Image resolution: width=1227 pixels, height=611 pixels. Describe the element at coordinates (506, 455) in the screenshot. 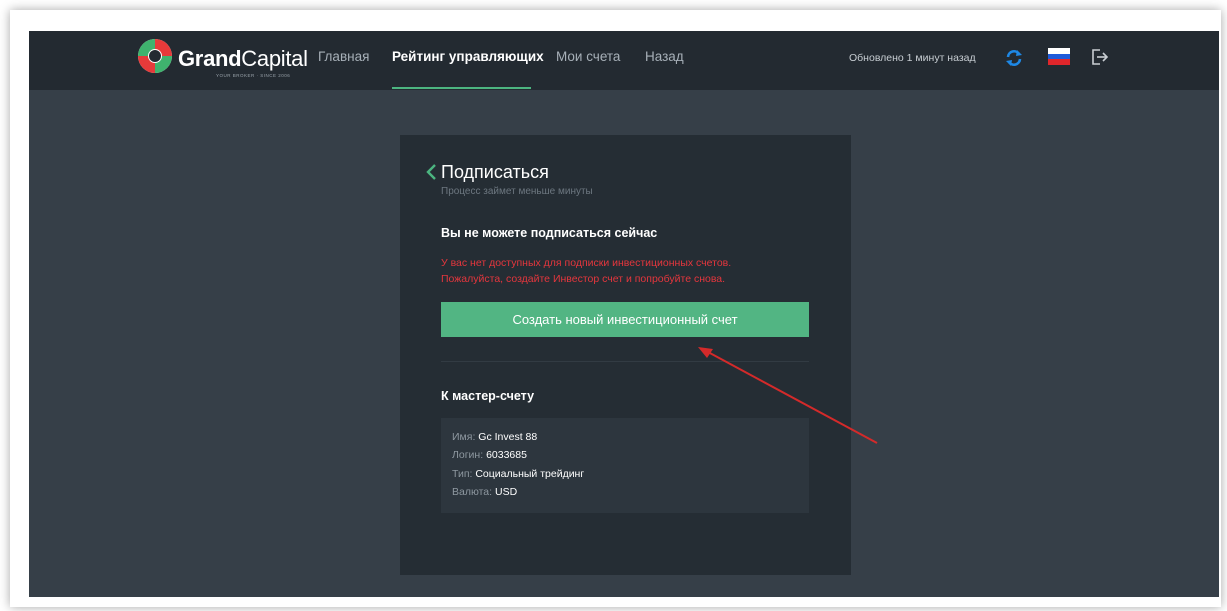

I see `master-login-value: 6033685` at that location.